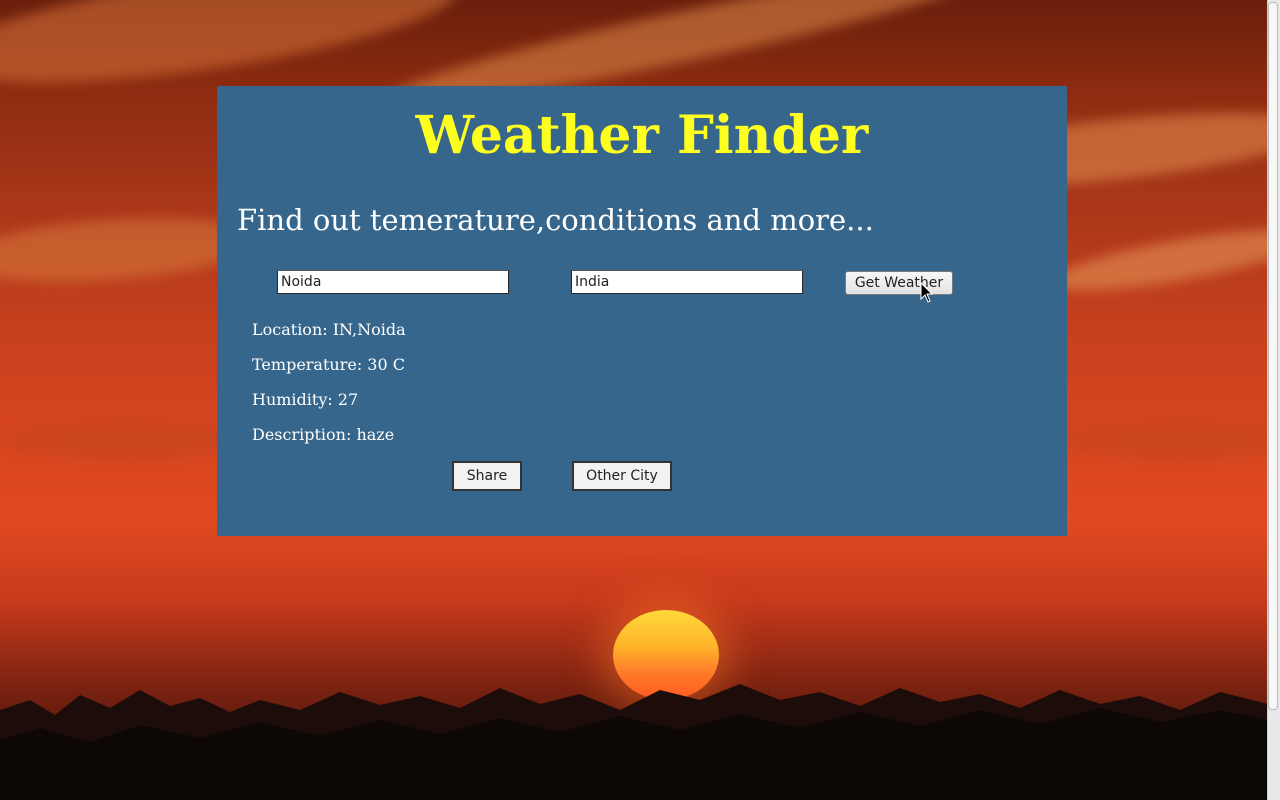 This screenshot has width=1280, height=800. I want to click on page-scrollbar, so click(1273, 400).